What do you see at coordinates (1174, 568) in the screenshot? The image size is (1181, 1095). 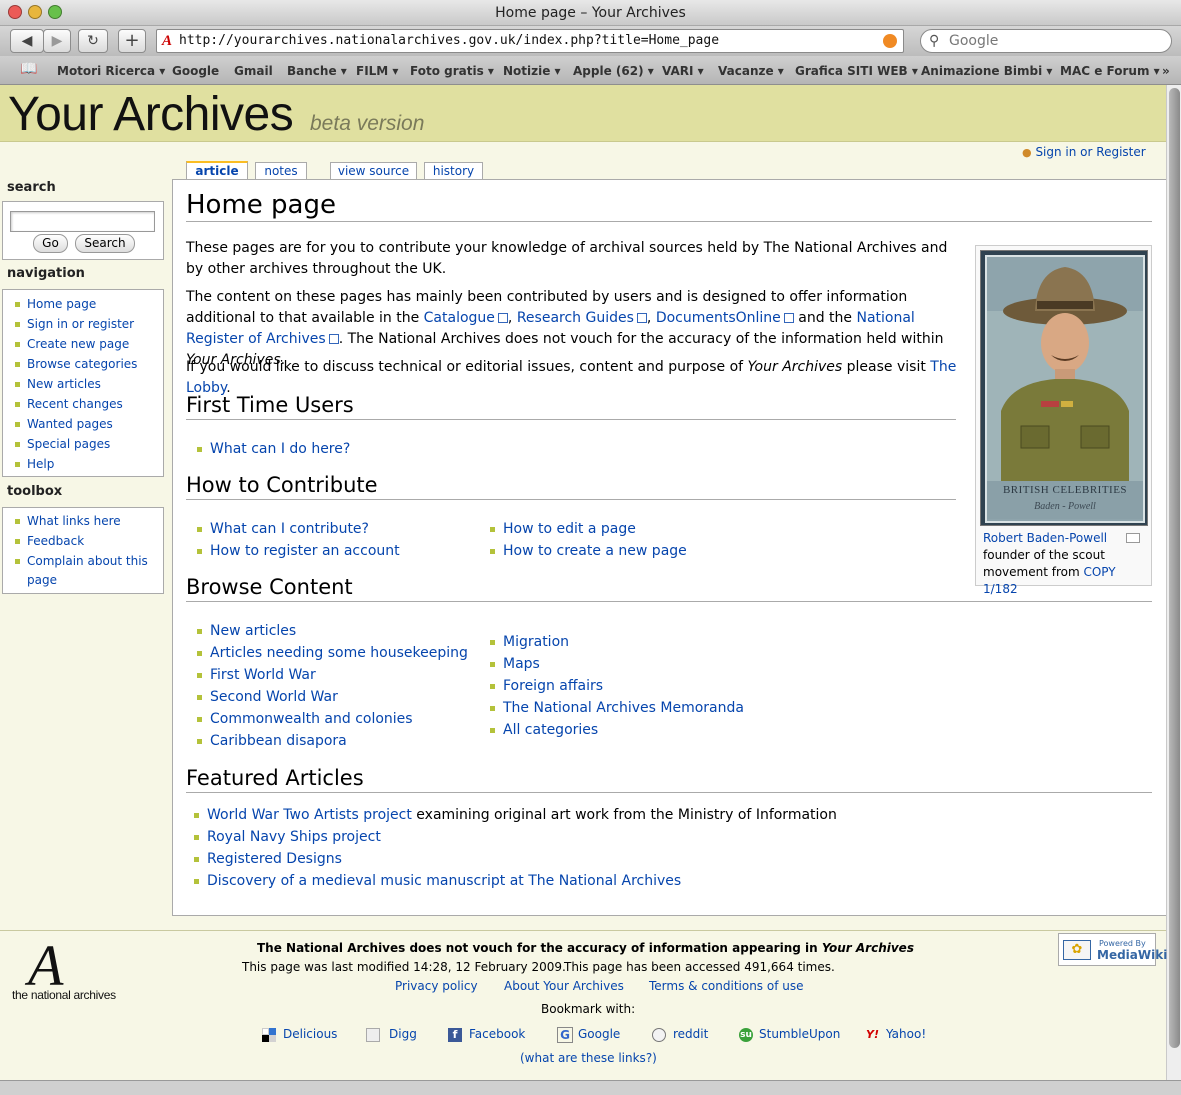 I see `scrollbar-thumb` at bounding box center [1174, 568].